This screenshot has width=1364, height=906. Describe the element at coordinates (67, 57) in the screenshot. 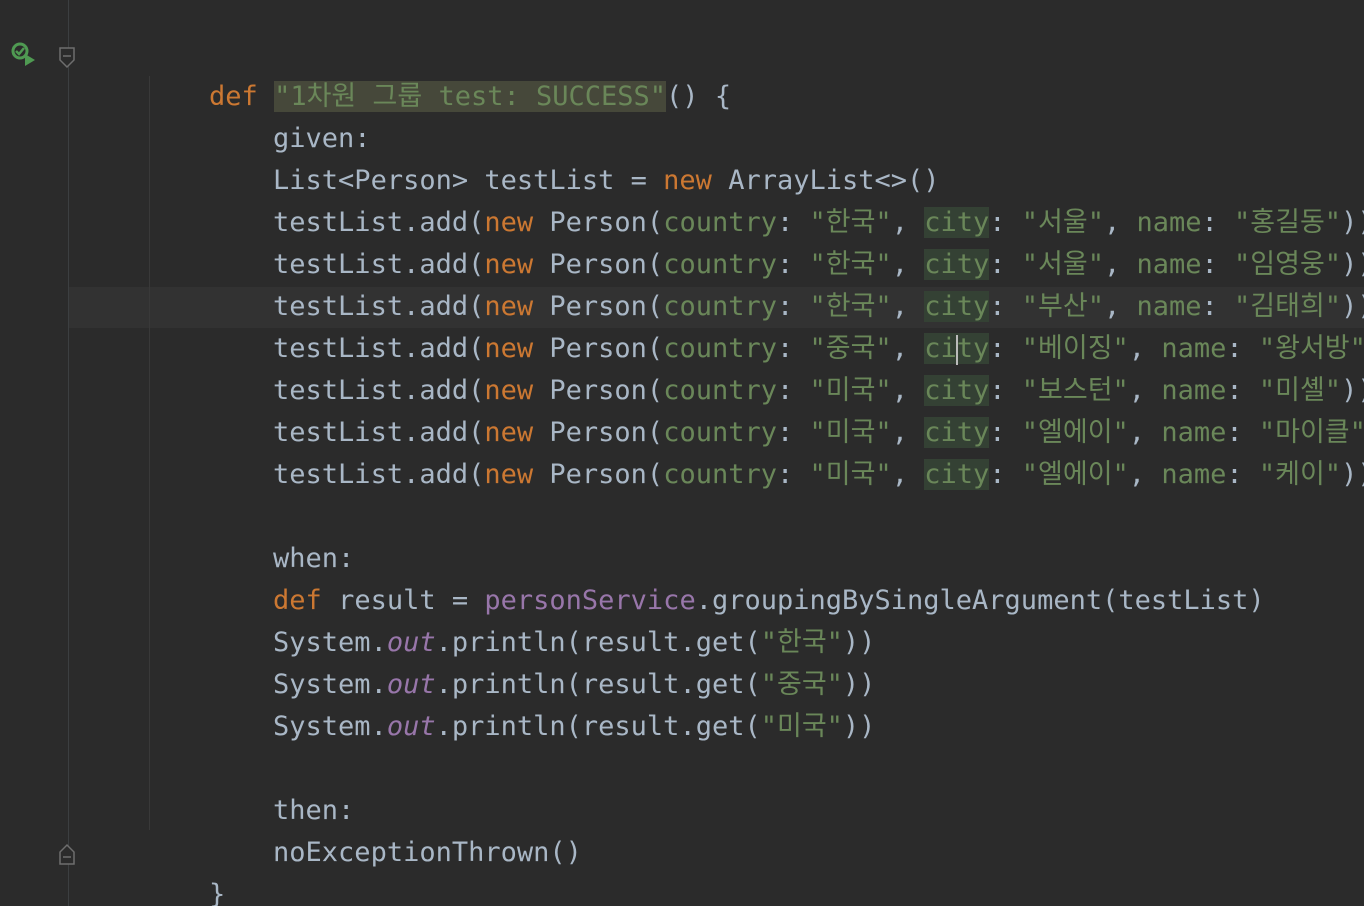

I see `fold-start-icon` at that location.